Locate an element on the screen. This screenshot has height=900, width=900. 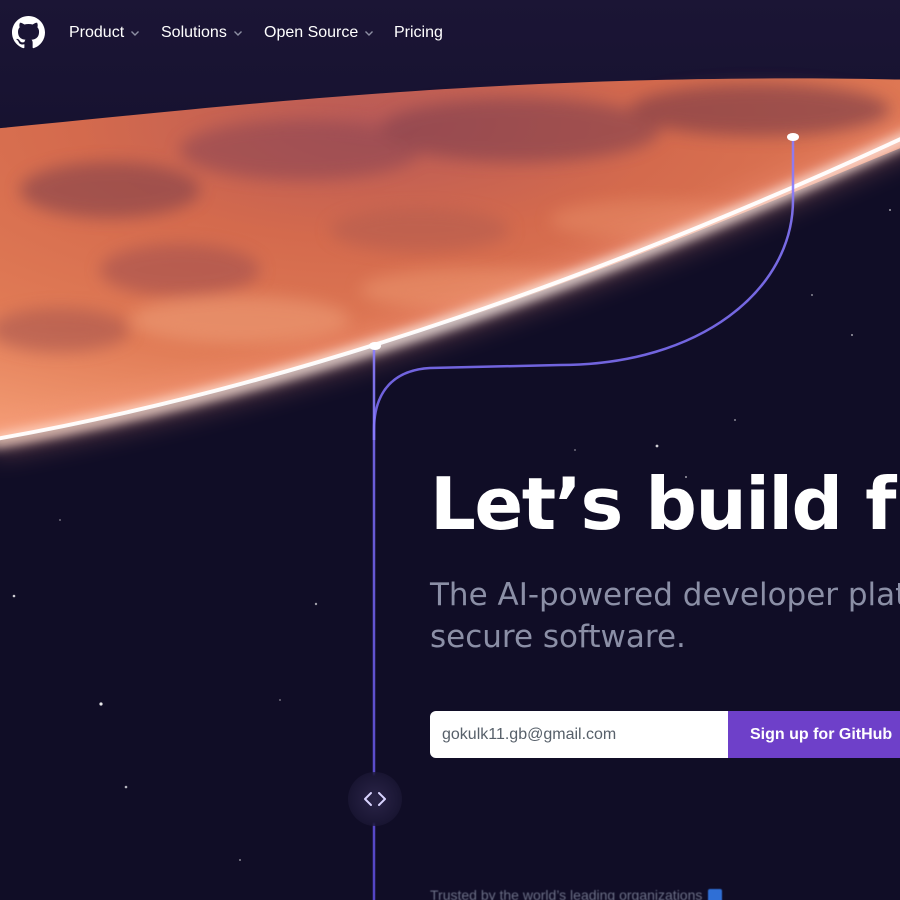
code-badge is located at coordinates (375, 799).